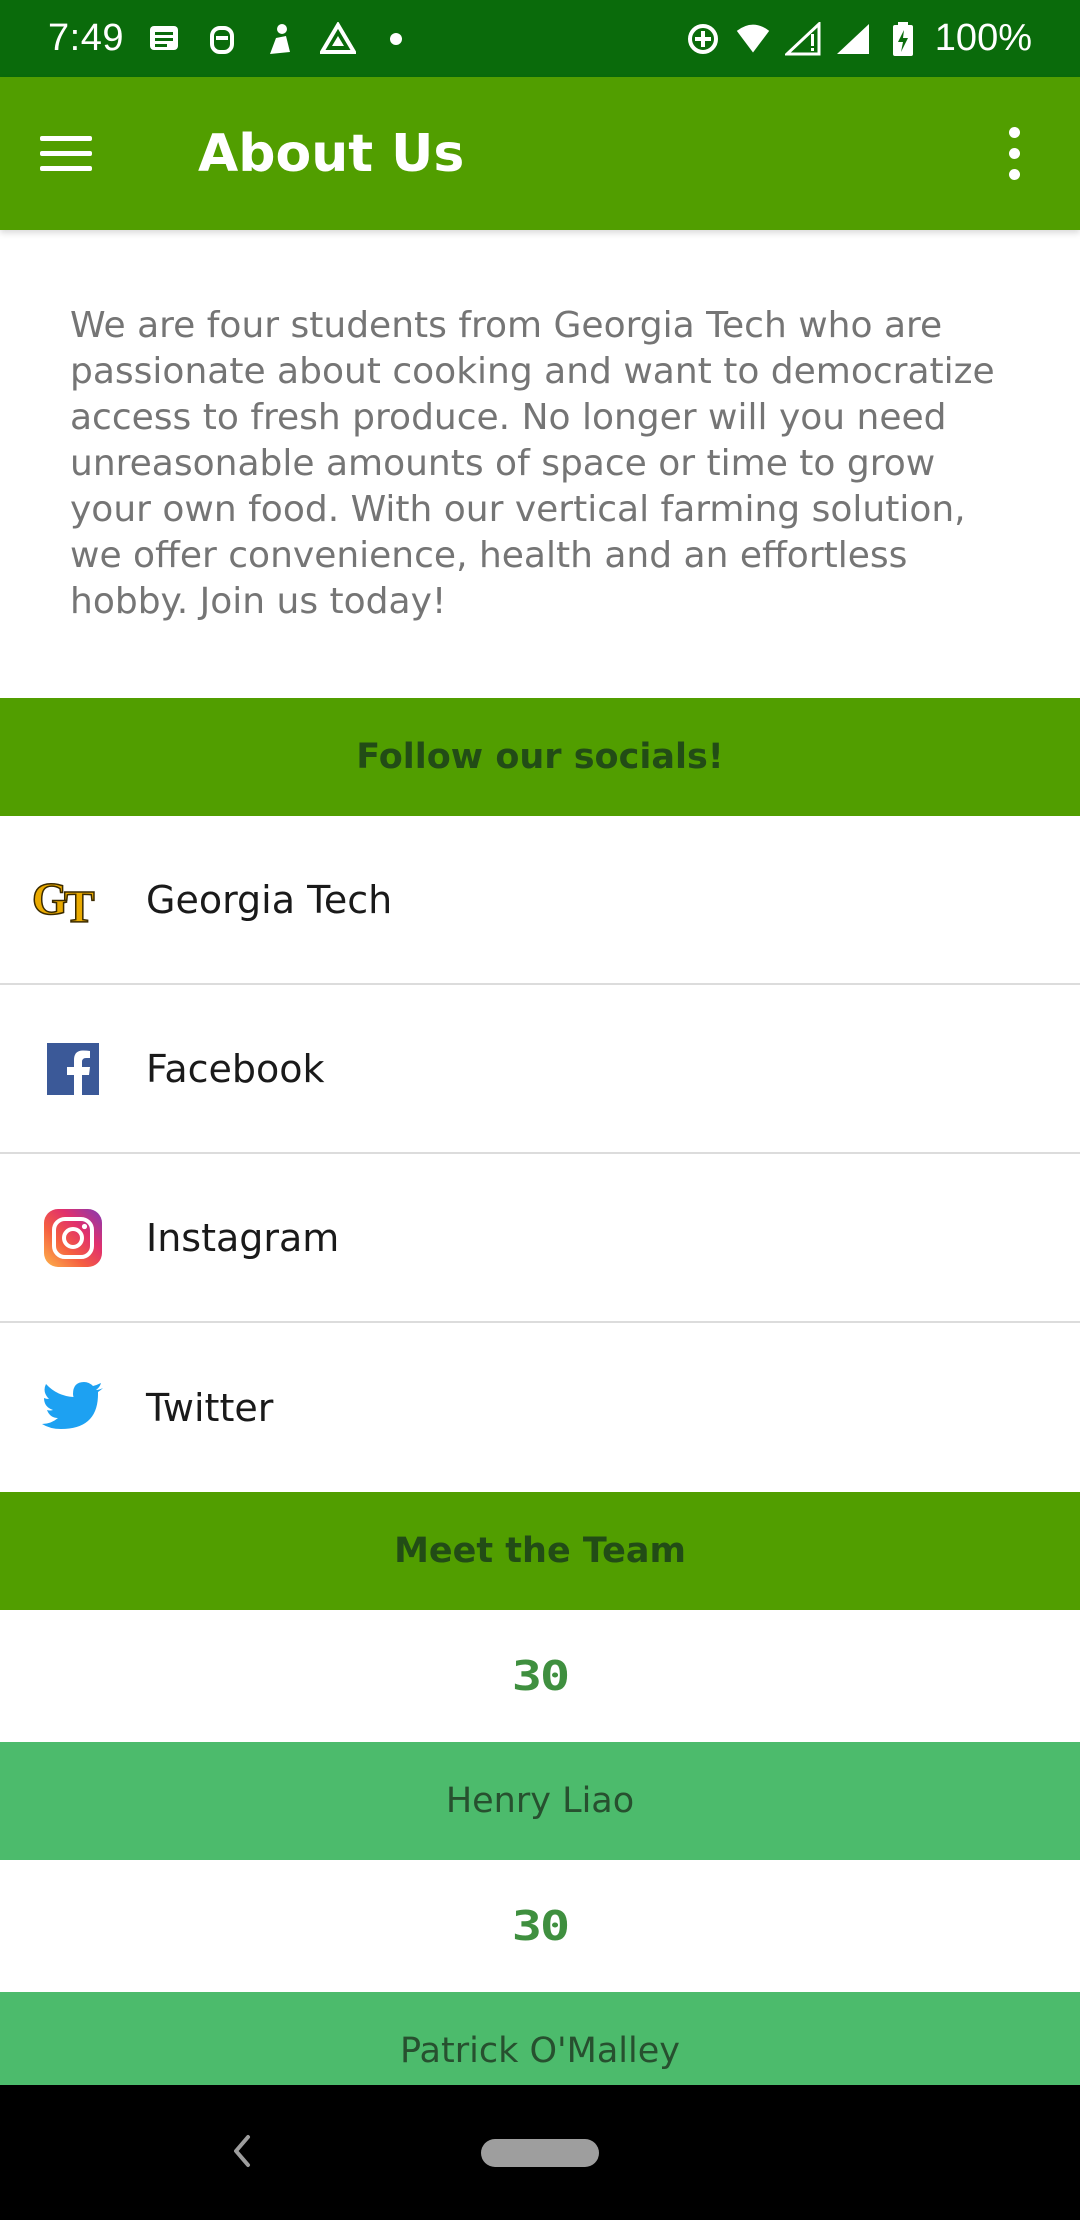  Describe the element at coordinates (540, 1551) in the screenshot. I see `team-header: Meet the Team` at that location.